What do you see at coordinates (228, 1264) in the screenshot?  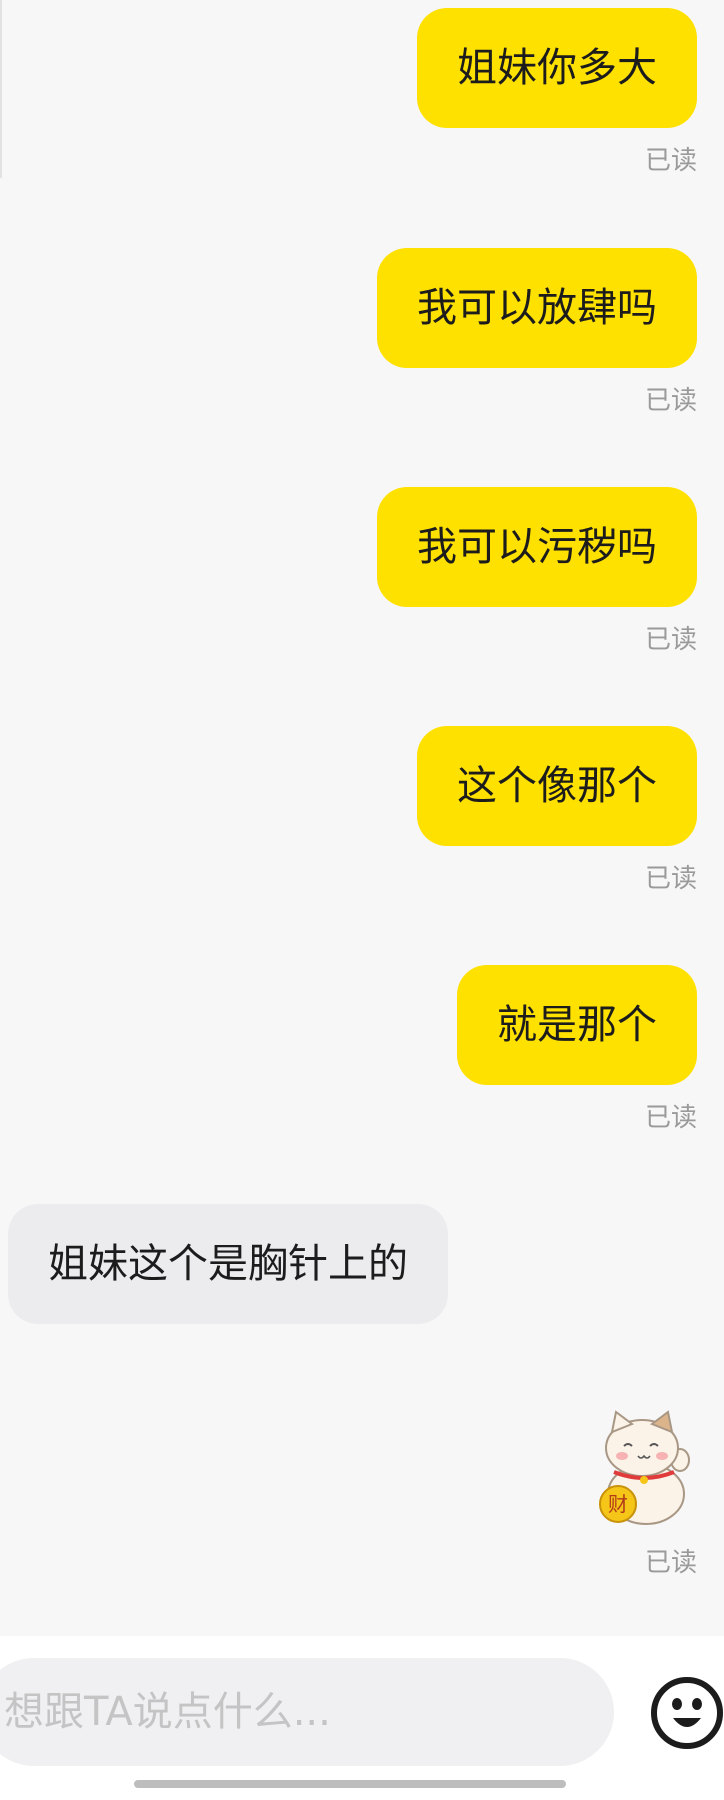 I see `message-bubble-incoming: 姐妹这个是胸针上的` at bounding box center [228, 1264].